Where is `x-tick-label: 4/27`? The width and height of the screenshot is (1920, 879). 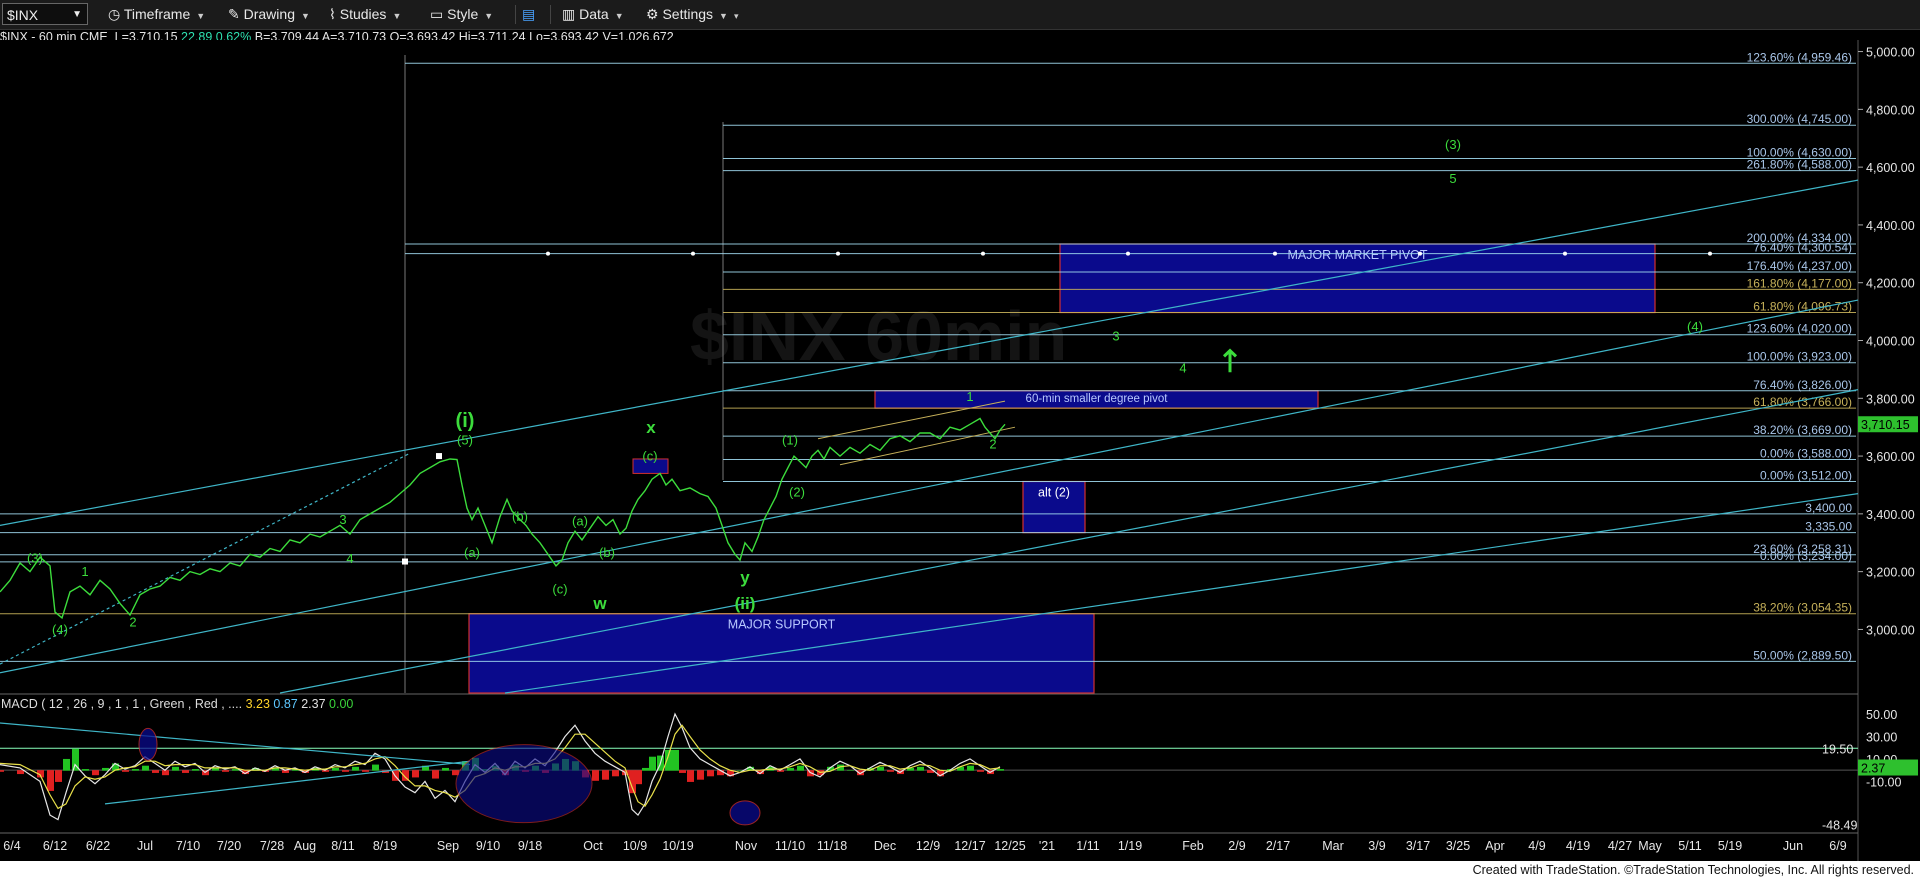 x-tick-label: 4/27 is located at coordinates (1620, 846).